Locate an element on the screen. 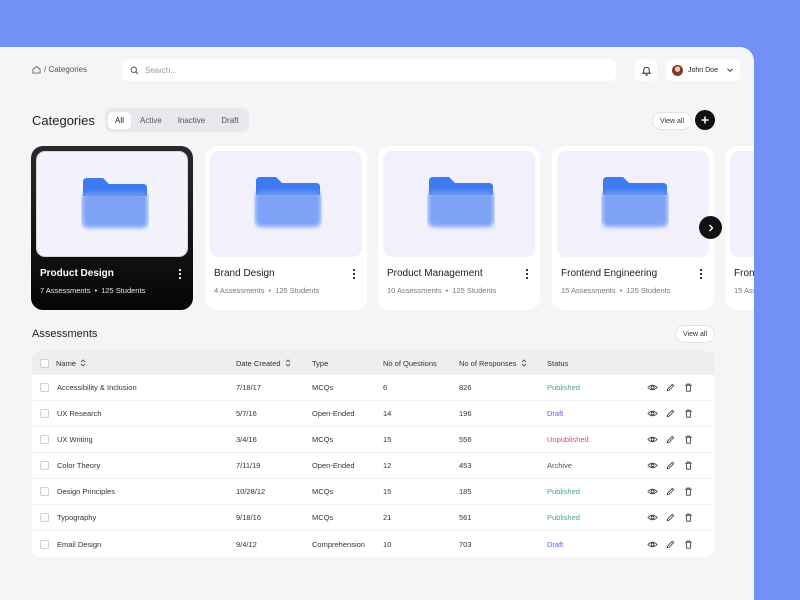  add-category-button is located at coordinates (705, 120).